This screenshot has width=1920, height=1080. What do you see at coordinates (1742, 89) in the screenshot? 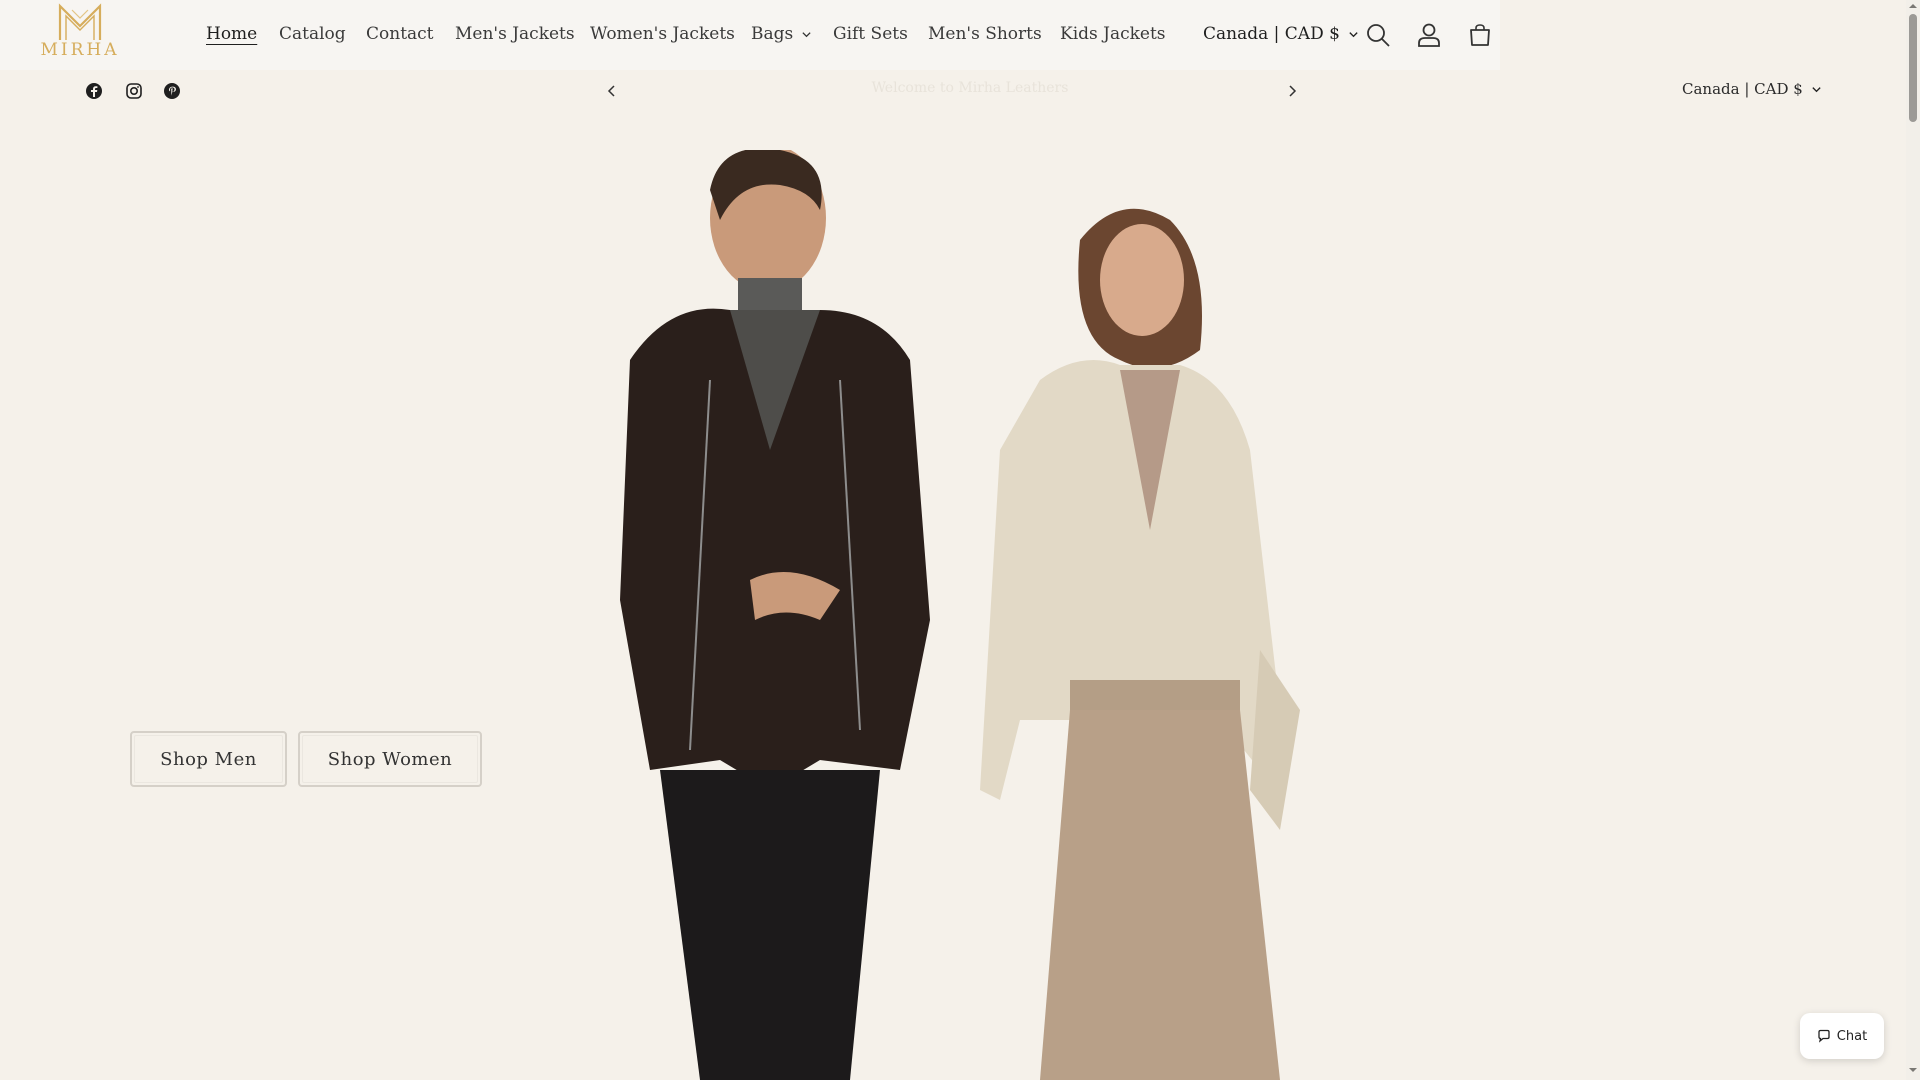
I see `announcement-country-label: Canada | CAD $` at bounding box center [1742, 89].